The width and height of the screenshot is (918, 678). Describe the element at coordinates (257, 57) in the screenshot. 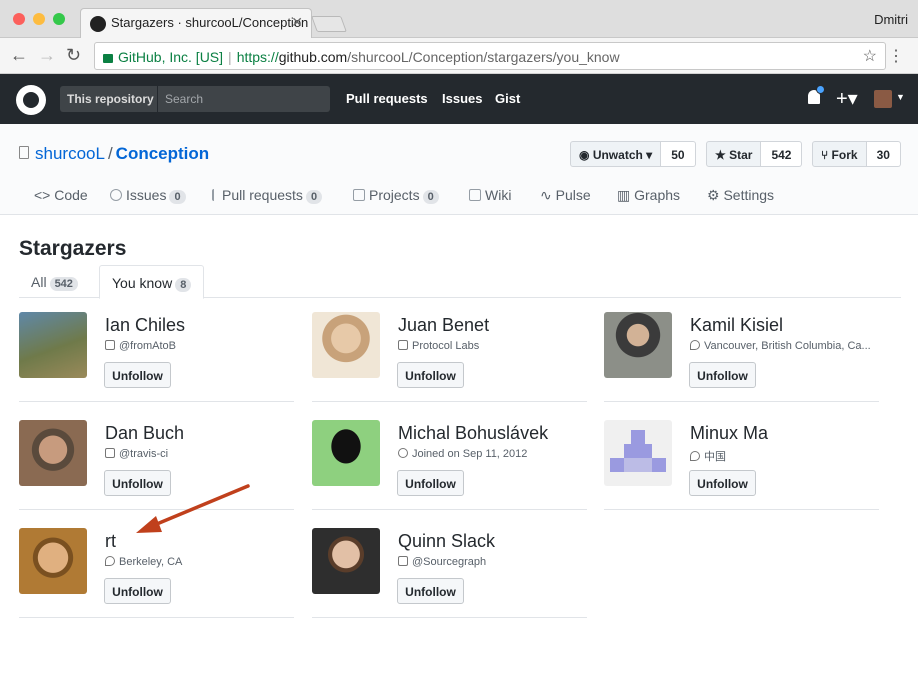

I see `url-protocol: https://` at that location.